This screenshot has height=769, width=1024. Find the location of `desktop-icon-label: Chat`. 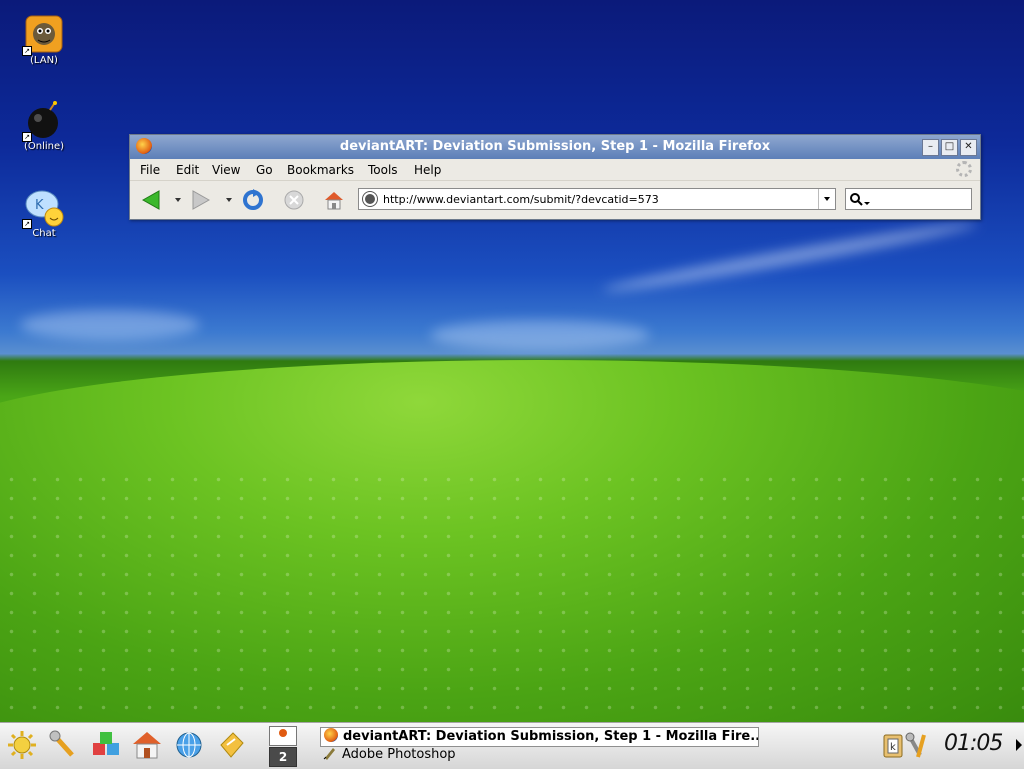

desktop-icon-label: Chat is located at coordinates (44, 233).